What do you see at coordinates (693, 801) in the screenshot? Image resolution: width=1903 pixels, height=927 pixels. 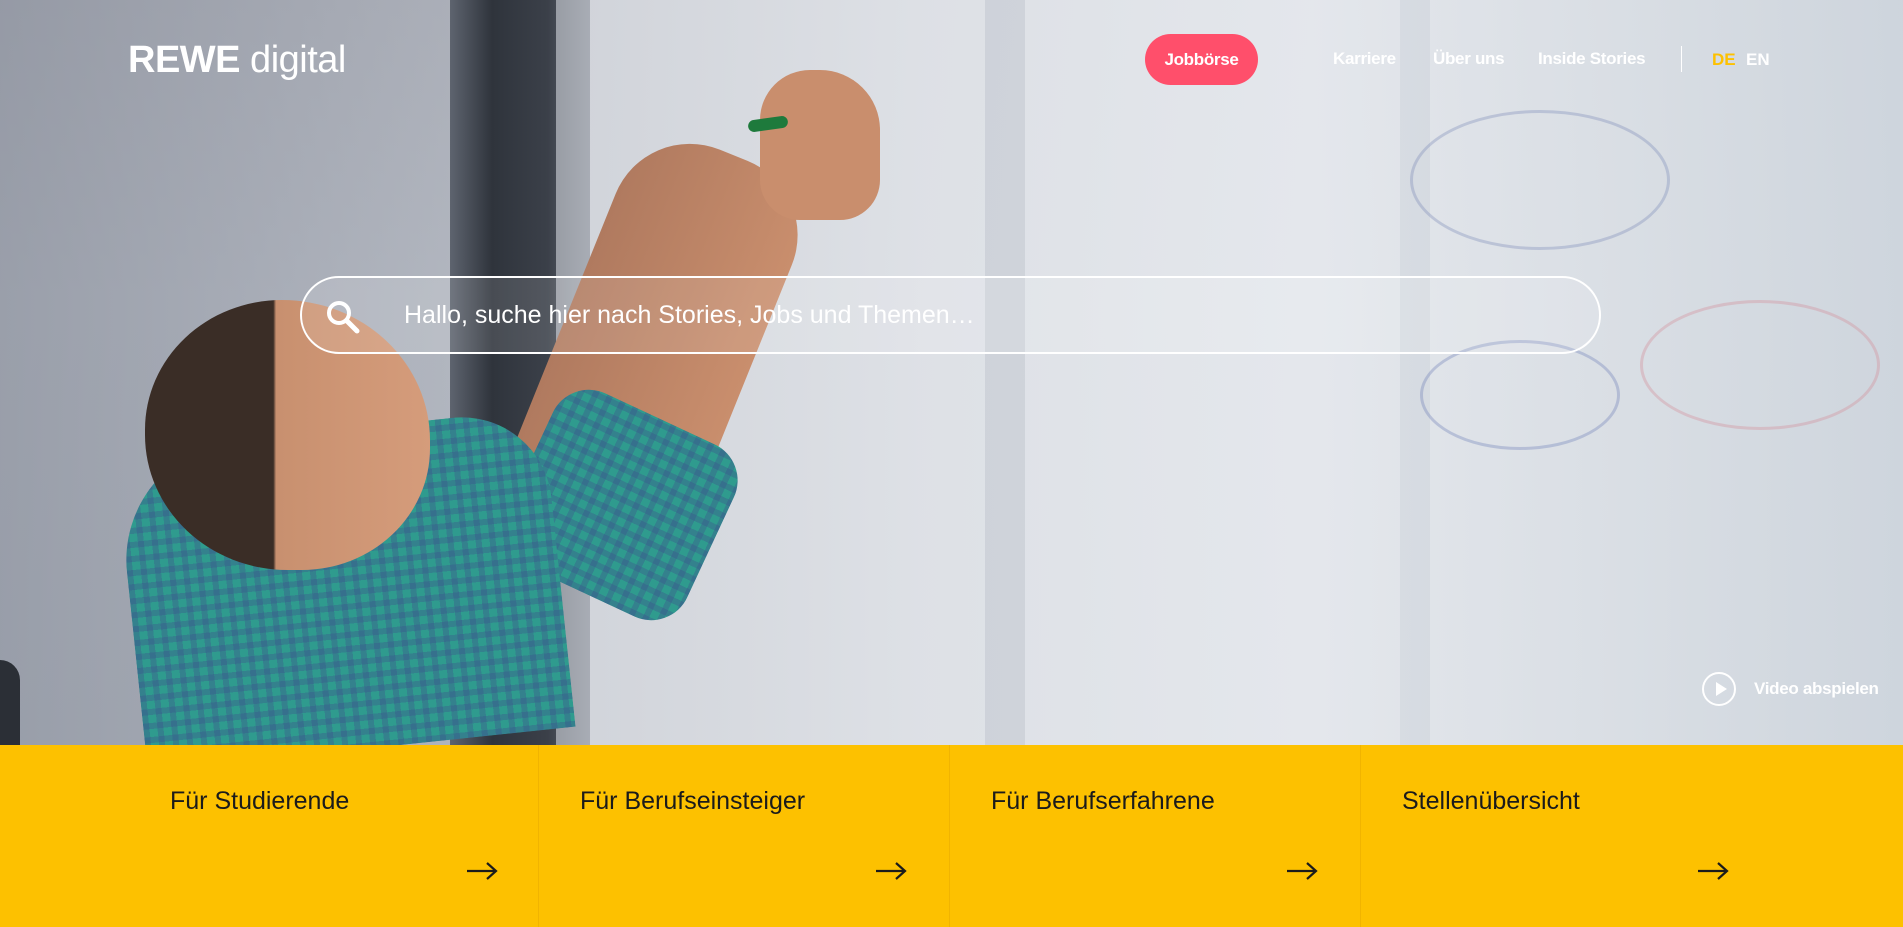 I see `card-title: Für Berufseinsteiger` at bounding box center [693, 801].